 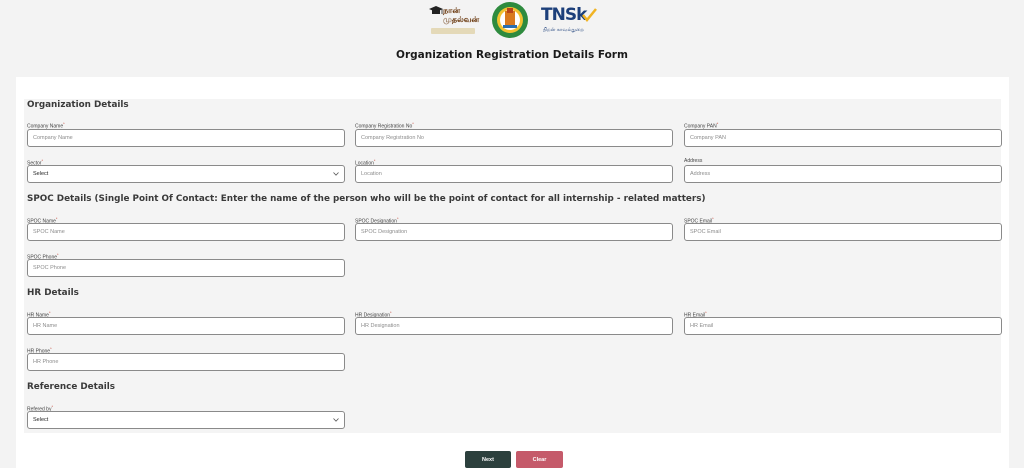 I want to click on section-reference-title: Reference Details, so click(x=71, y=387).